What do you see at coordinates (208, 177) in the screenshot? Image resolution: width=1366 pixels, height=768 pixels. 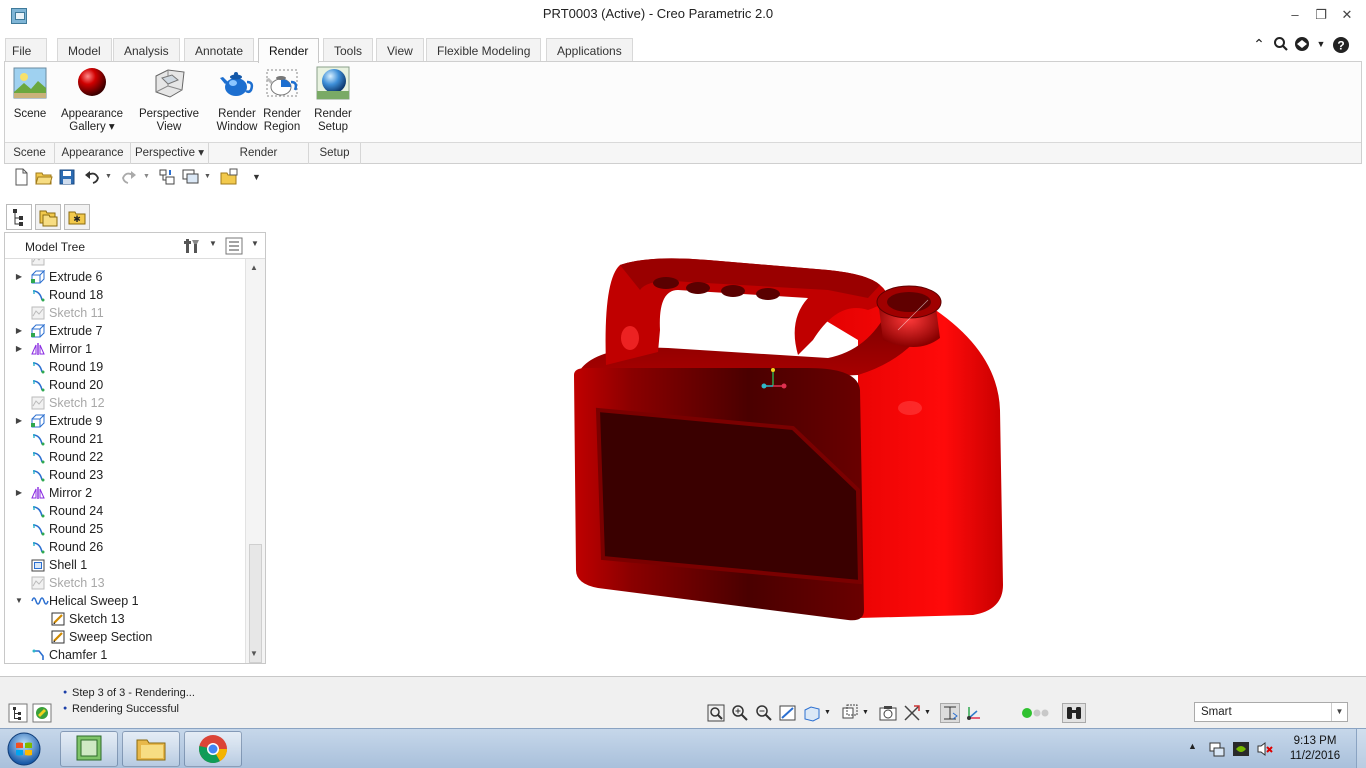 I see `windows-dropdown-icon: ▼` at bounding box center [208, 177].